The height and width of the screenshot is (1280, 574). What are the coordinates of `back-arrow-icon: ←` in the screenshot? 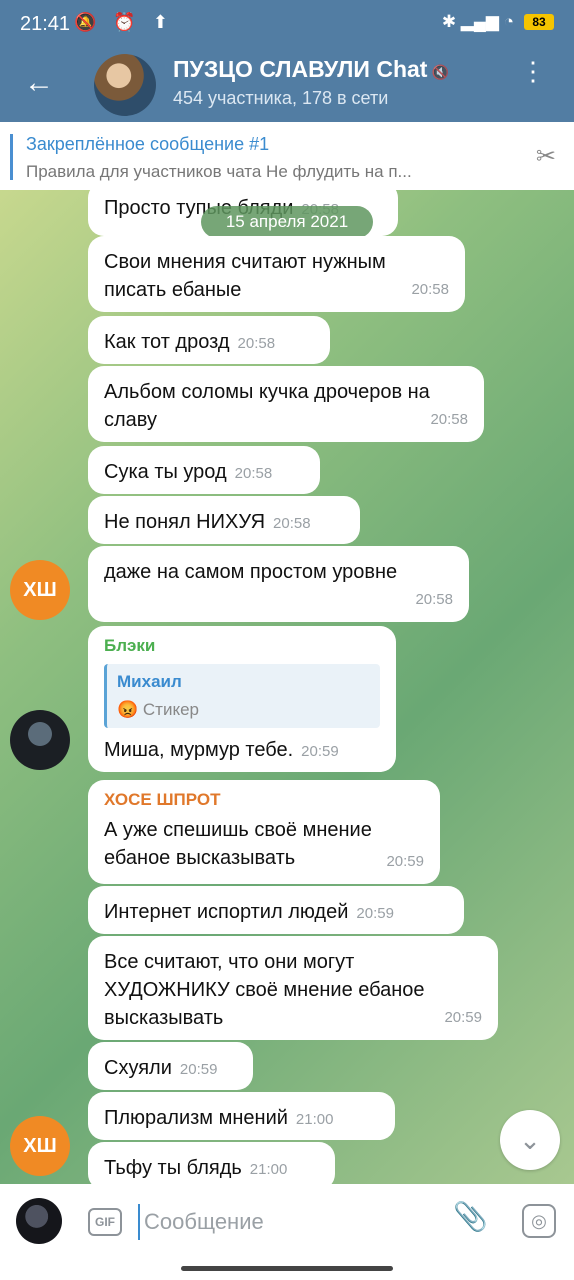 It's located at (39, 83).